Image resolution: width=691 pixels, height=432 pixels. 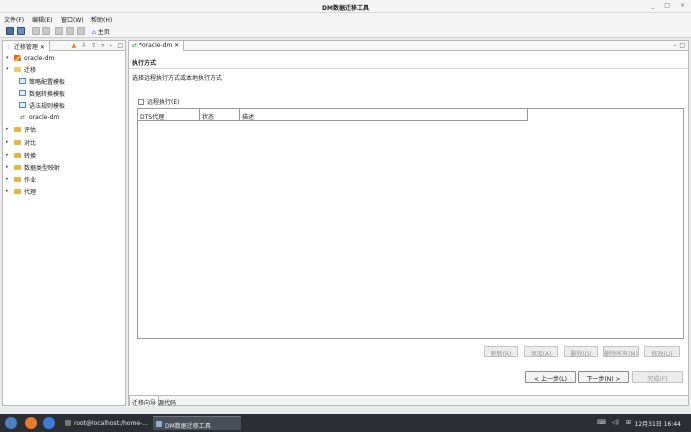 I want to click on close-button: ×, so click(x=682, y=5).